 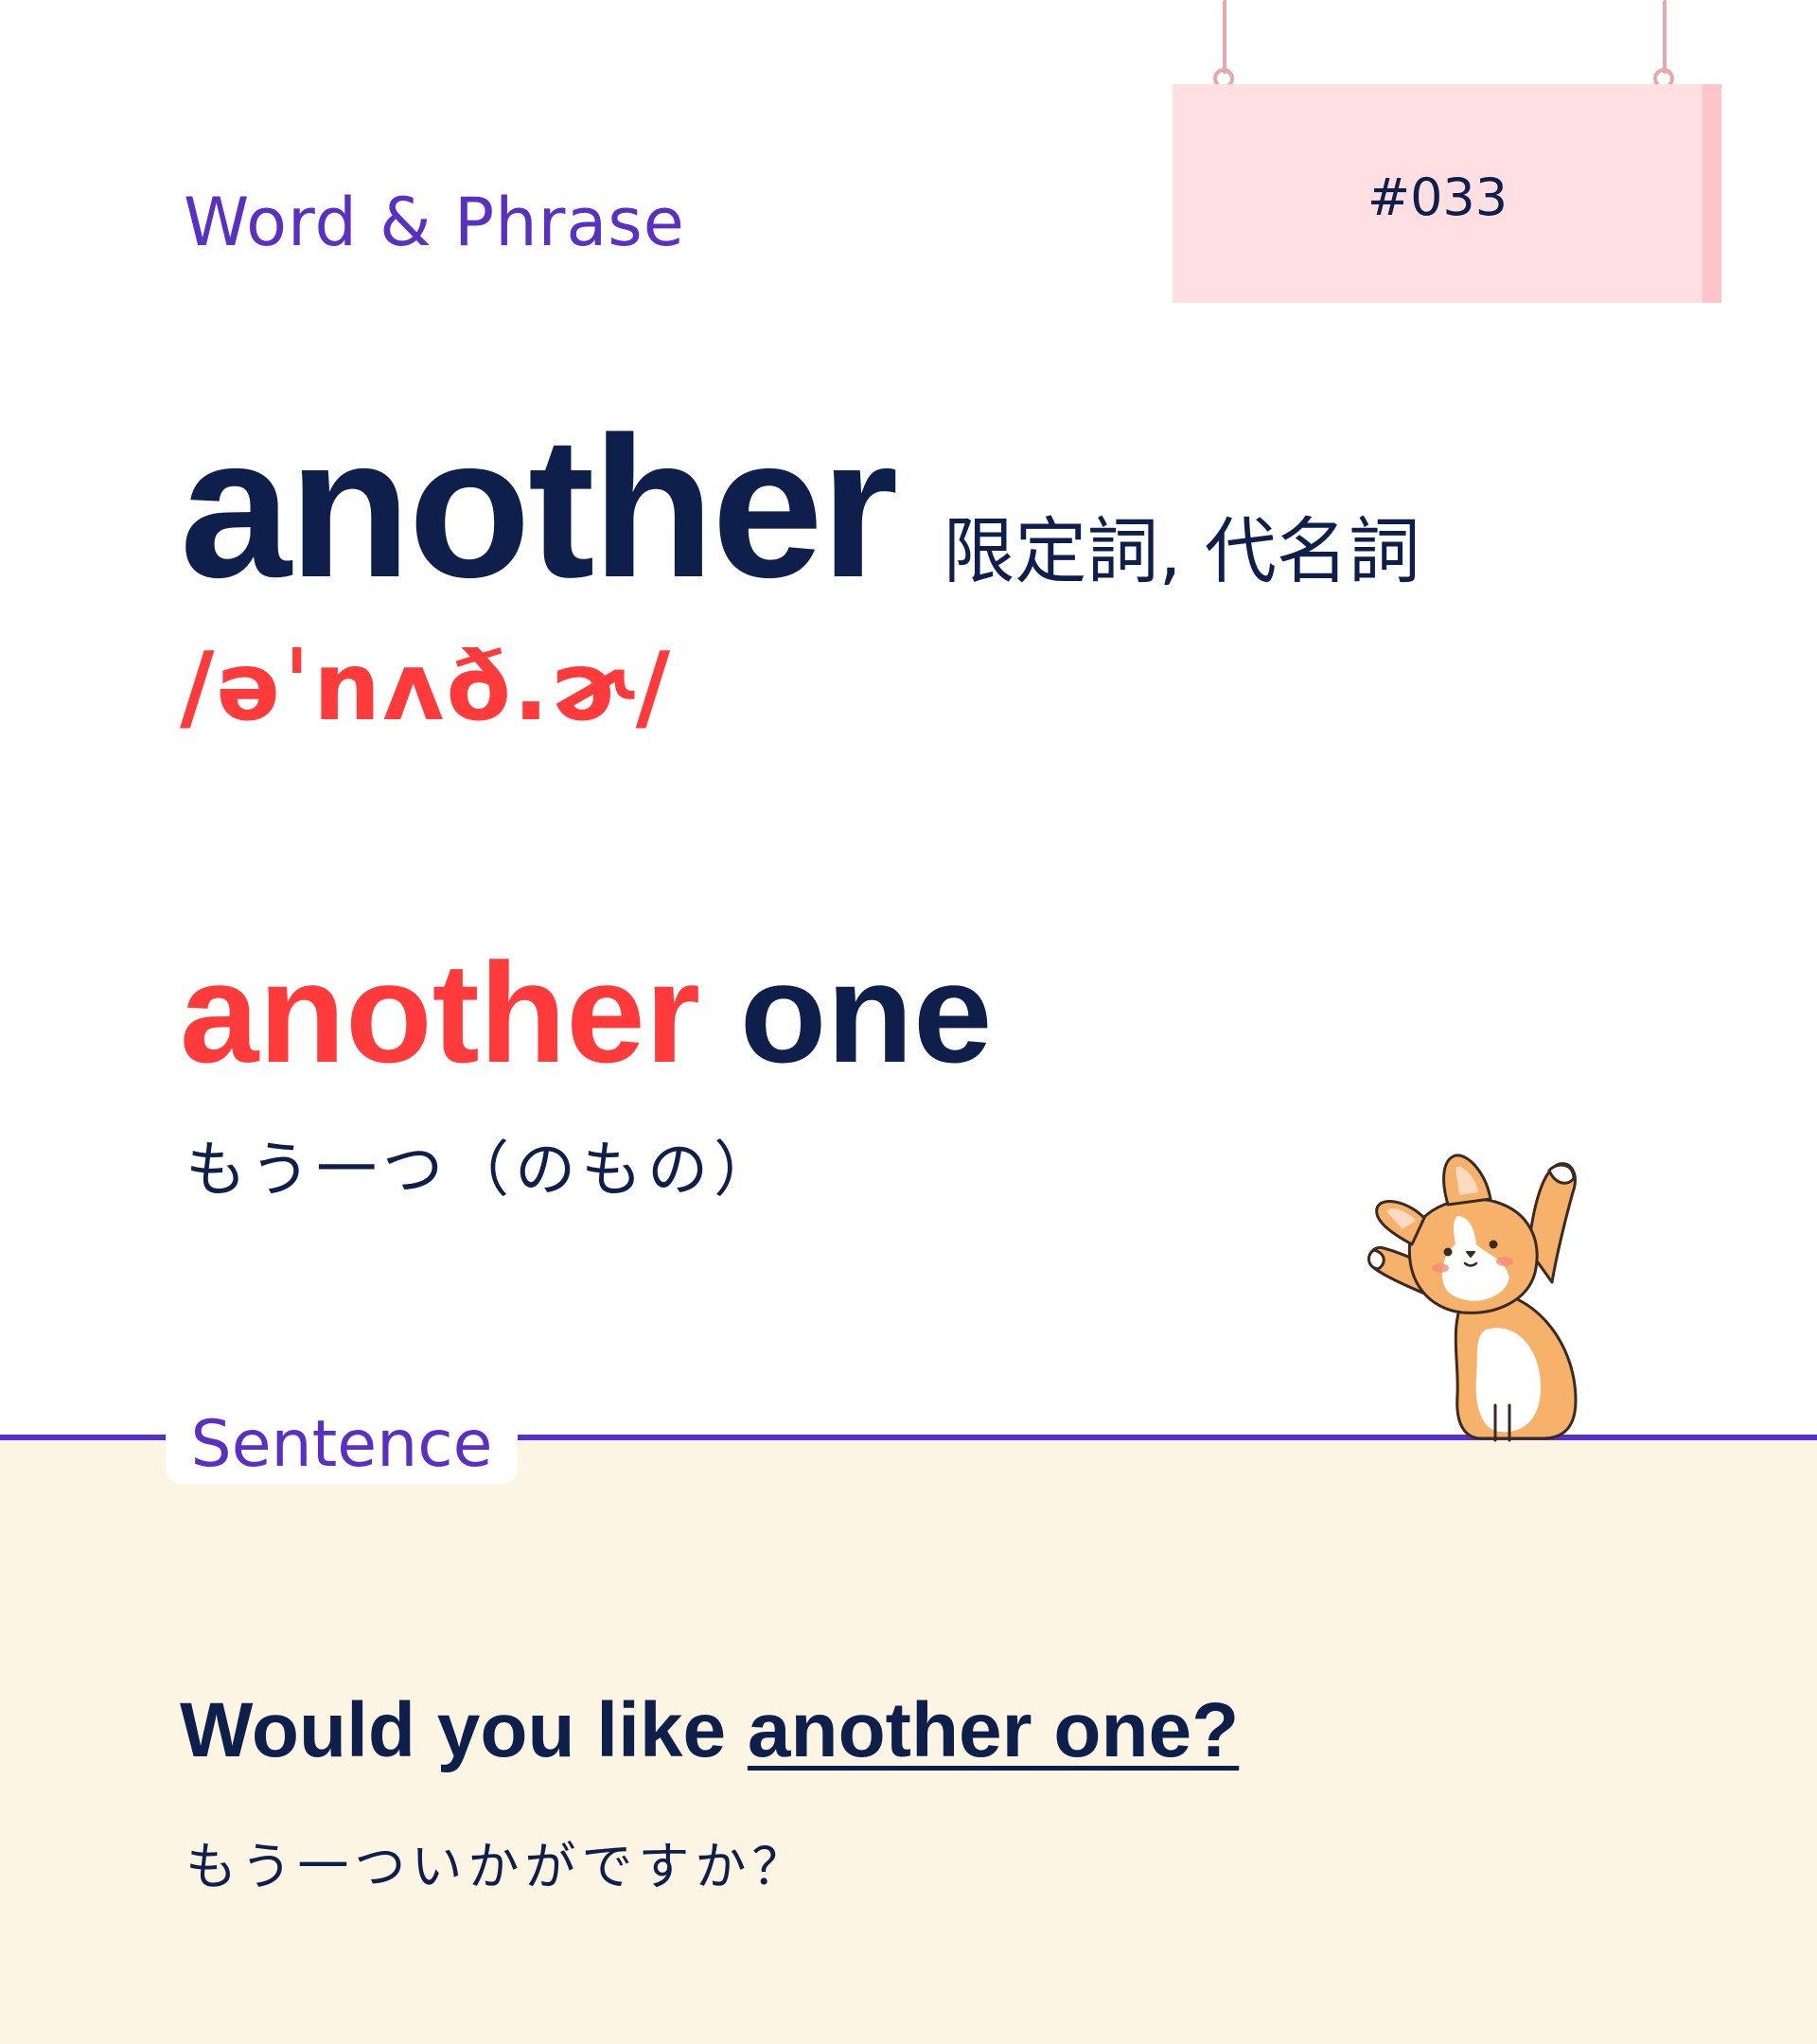 I want to click on sentence-label: Sentence, so click(x=341, y=1444).